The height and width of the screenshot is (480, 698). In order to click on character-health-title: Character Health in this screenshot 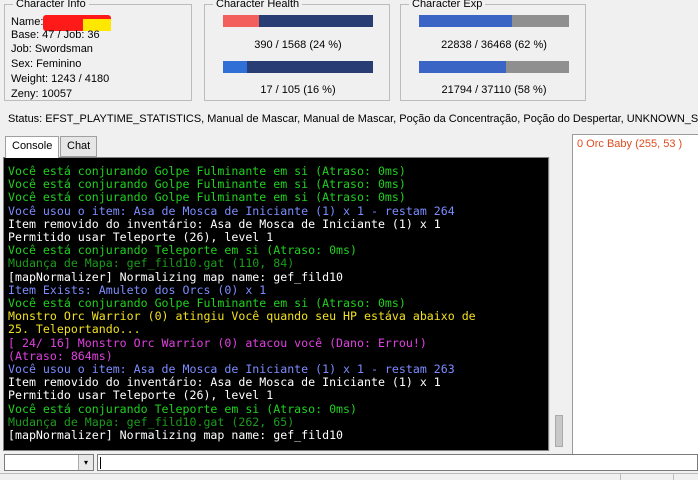, I will do `click(258, 5)`.